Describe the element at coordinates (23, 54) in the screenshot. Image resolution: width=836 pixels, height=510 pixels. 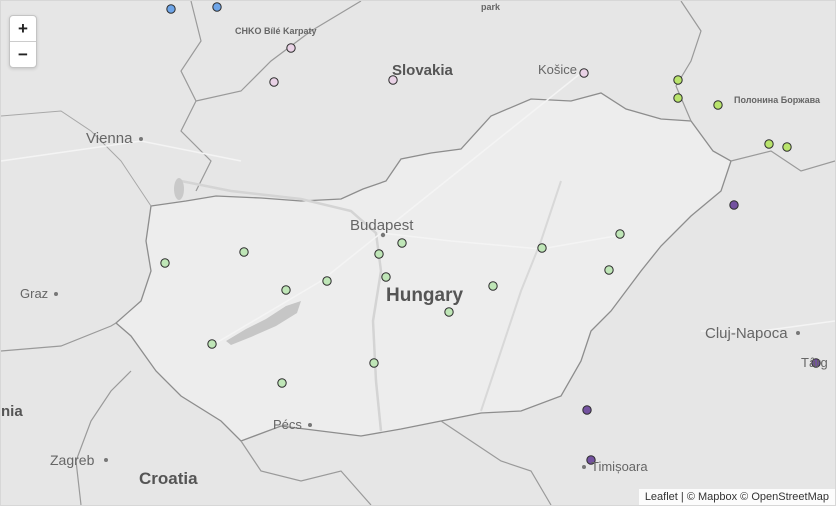
I see `zoom-out-button: −` at that location.